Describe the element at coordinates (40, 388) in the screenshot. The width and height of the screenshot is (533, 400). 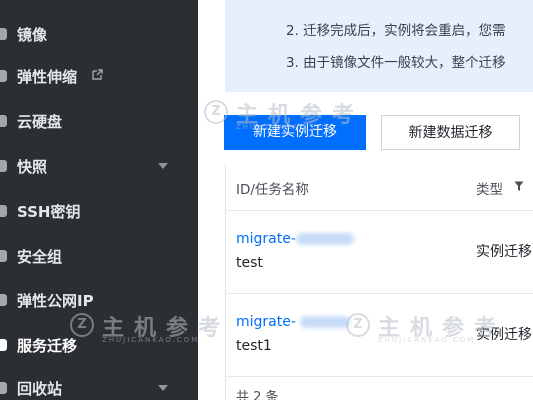
I see `sidebar-item-label: 回收站` at that location.